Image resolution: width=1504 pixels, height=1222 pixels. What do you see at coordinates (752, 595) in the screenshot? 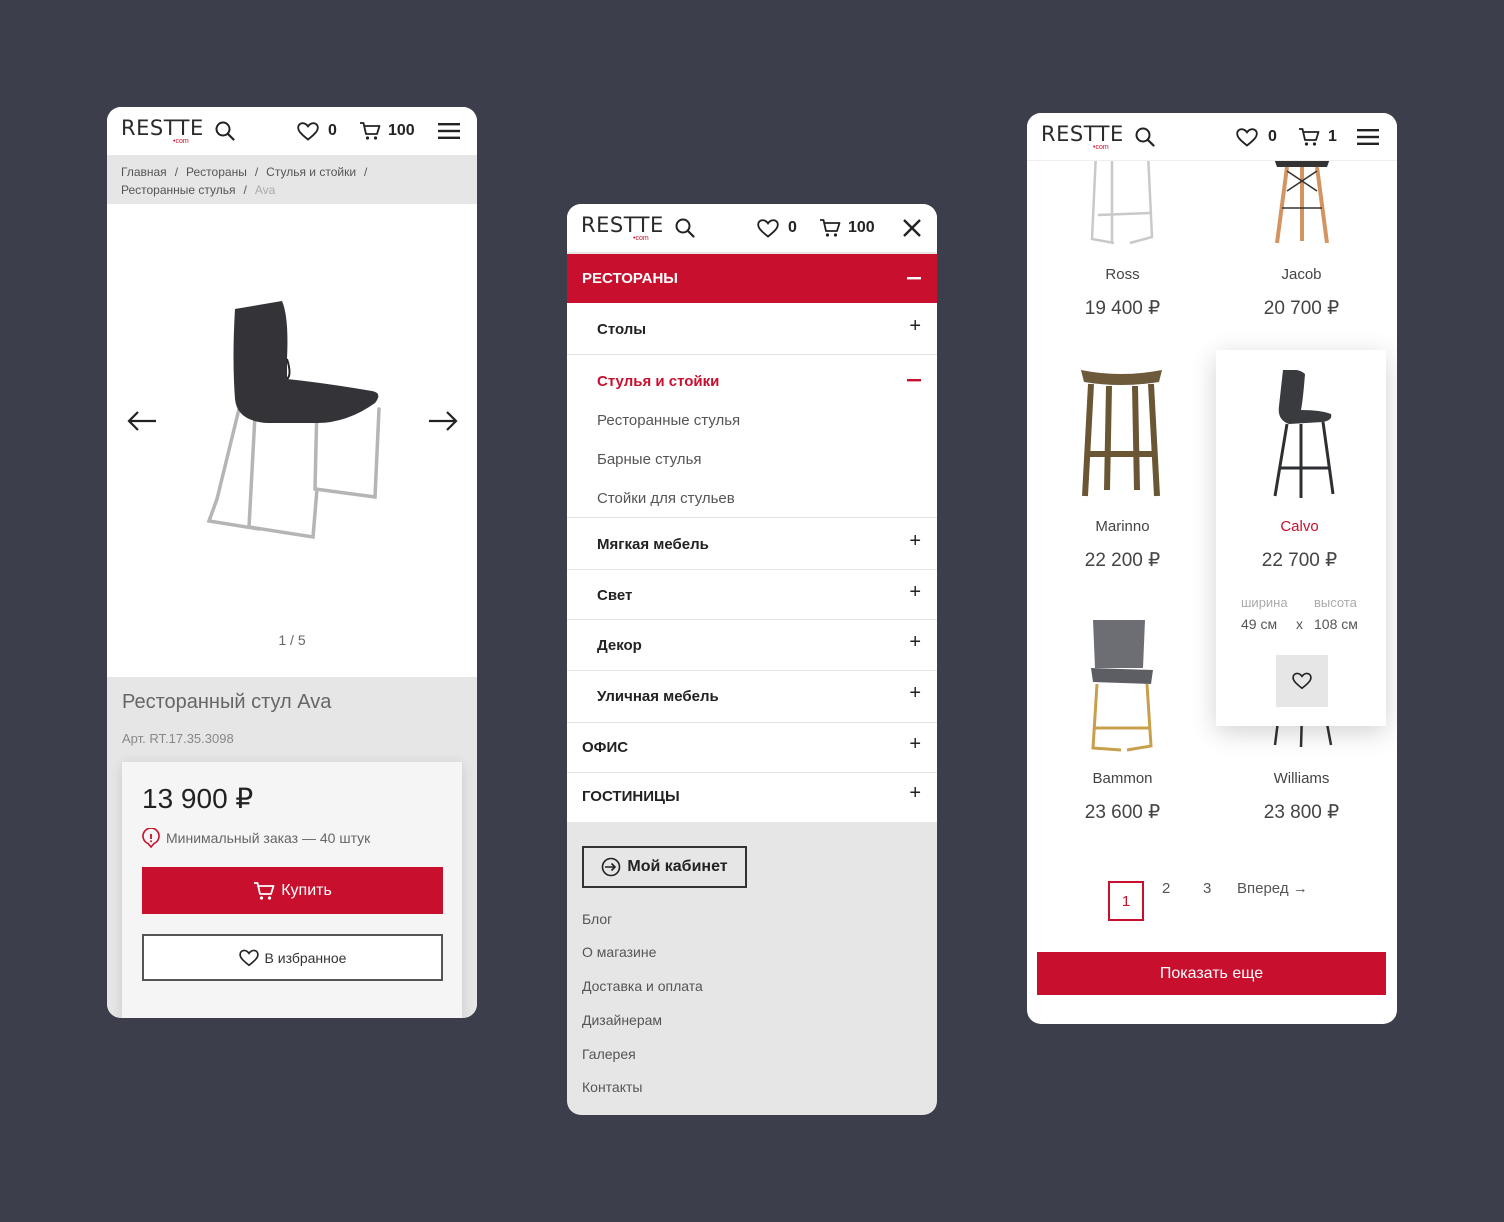
I see `menu-item-light: Свет +` at bounding box center [752, 595].